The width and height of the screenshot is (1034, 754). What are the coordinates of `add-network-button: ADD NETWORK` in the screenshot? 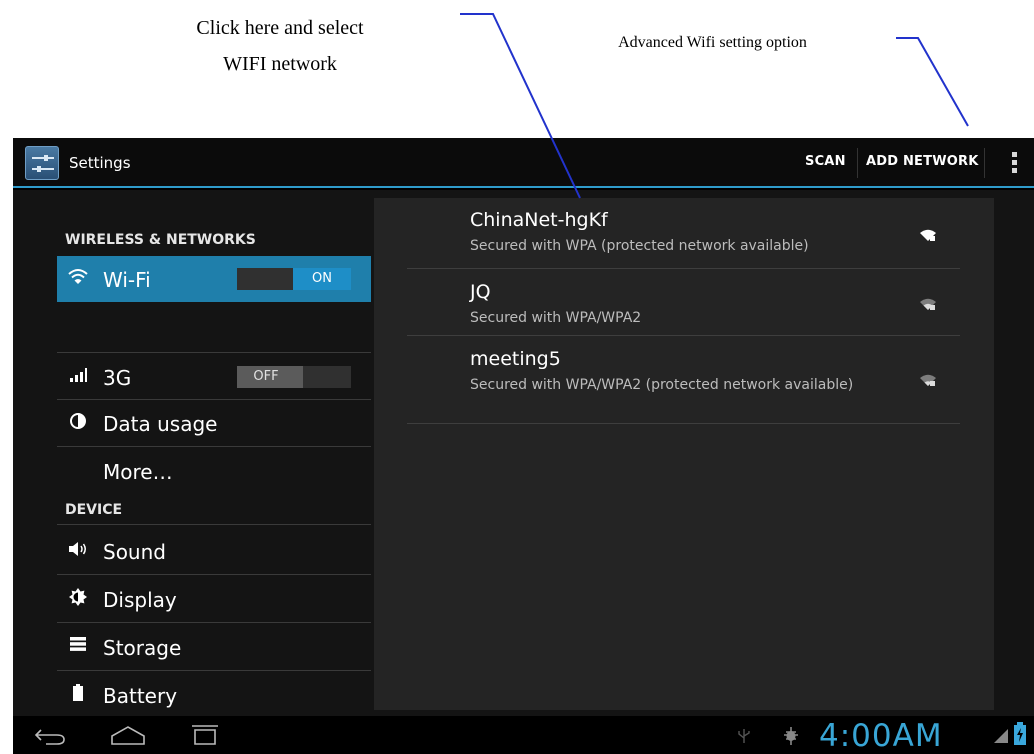 It's located at (922, 161).